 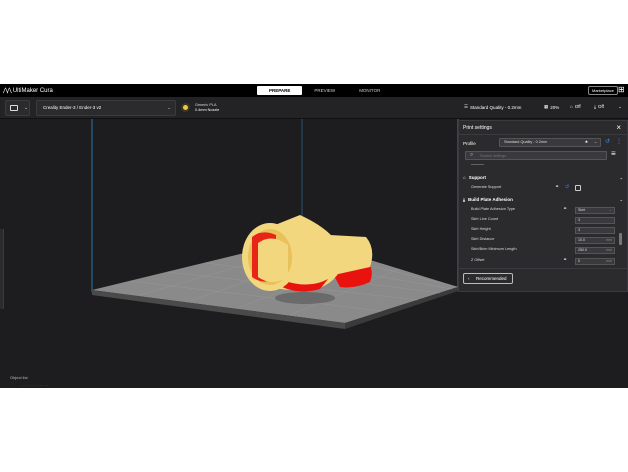 I want to click on adhesion-summary: ⤓ Off, so click(x=599, y=106).